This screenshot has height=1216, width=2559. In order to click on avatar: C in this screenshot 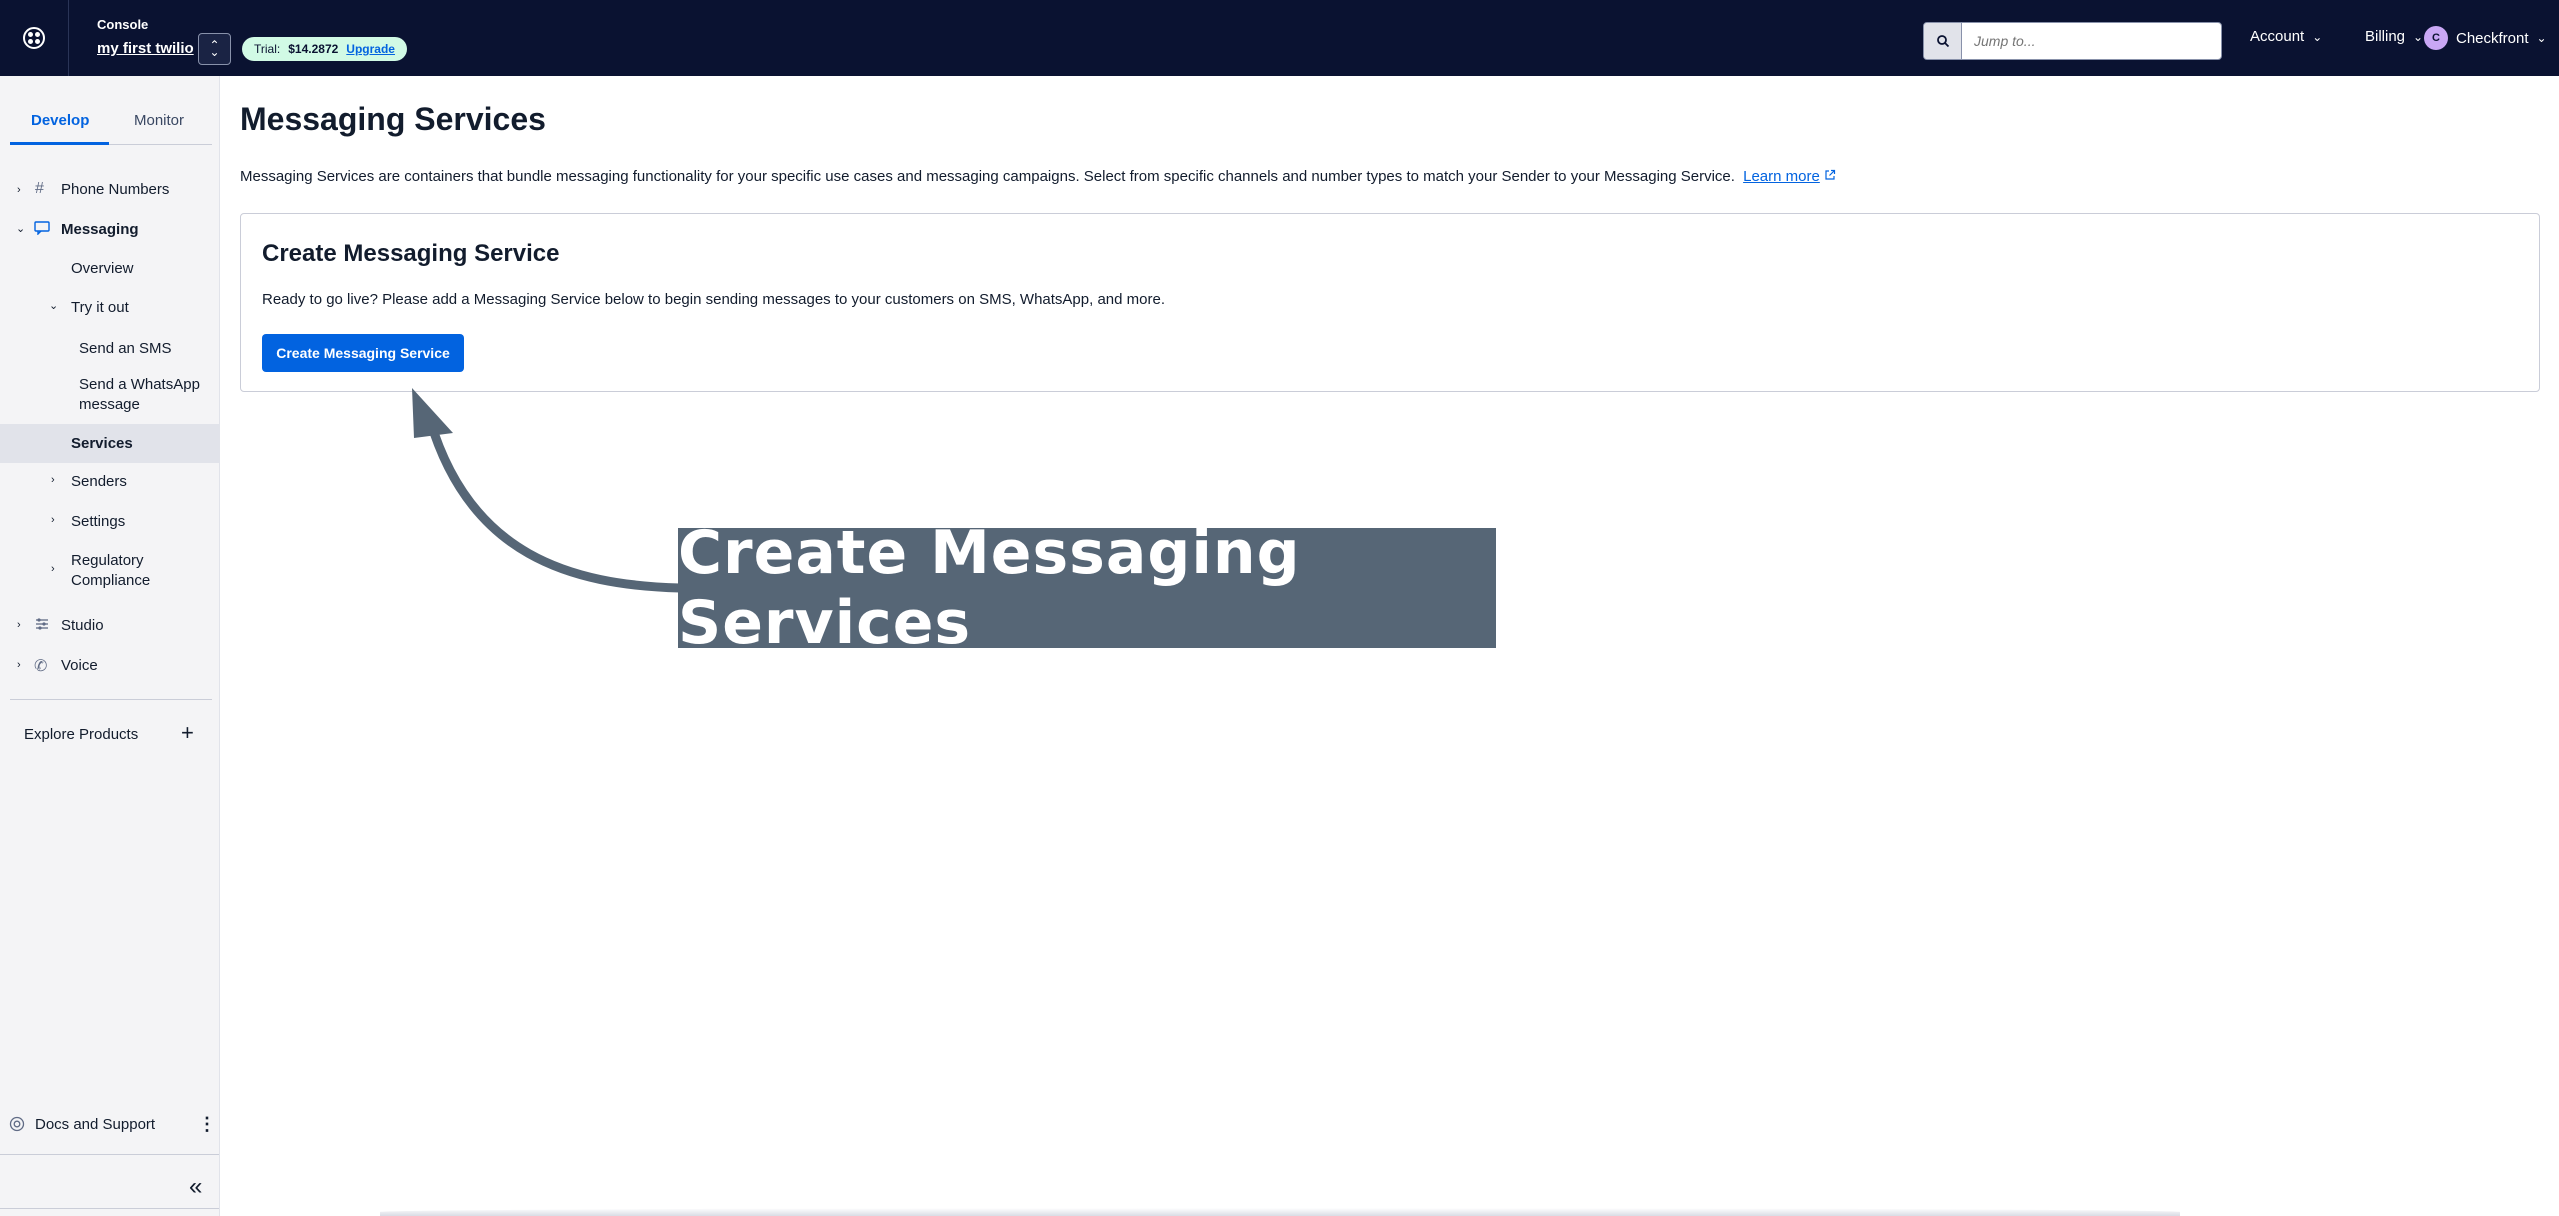, I will do `click(2436, 38)`.